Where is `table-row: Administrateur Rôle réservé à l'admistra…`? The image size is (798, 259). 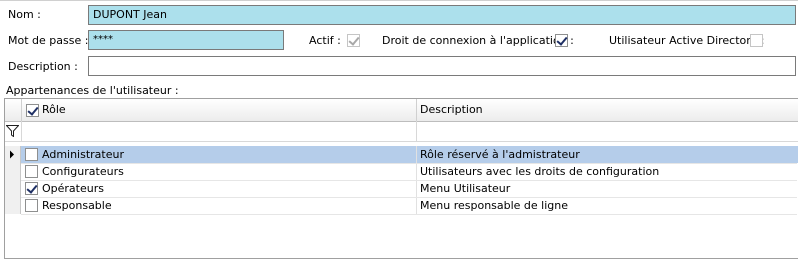 table-row: Administrateur Rôle réservé à l'admistra… is located at coordinates (401, 154).